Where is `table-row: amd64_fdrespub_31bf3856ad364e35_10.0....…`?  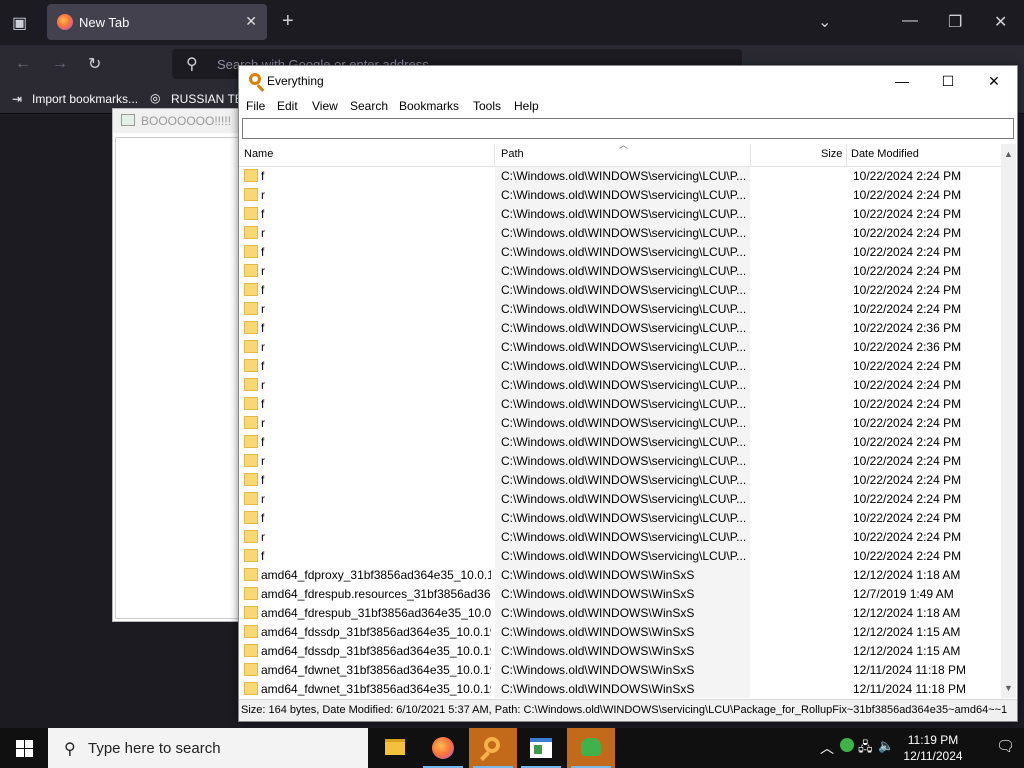 table-row: amd64_fdrespub_31bf3856ad364e35_10.0....… is located at coordinates (620, 613).